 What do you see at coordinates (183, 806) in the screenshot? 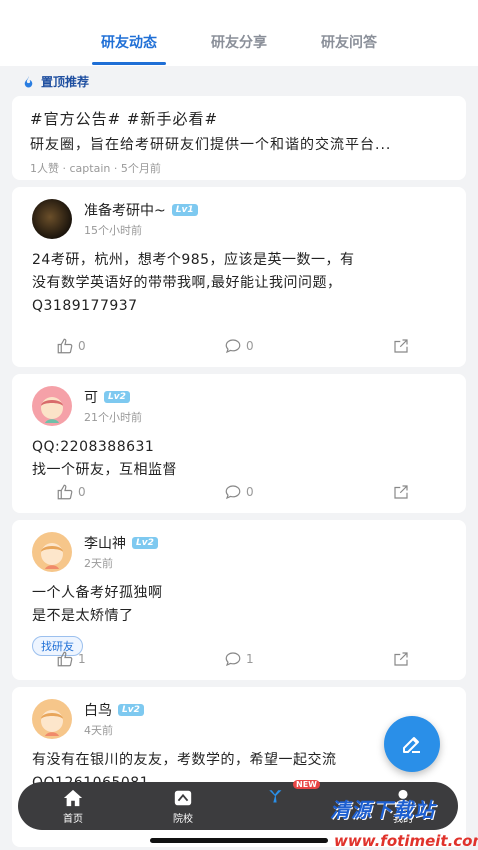
I see `tab-school: 院校` at bounding box center [183, 806].